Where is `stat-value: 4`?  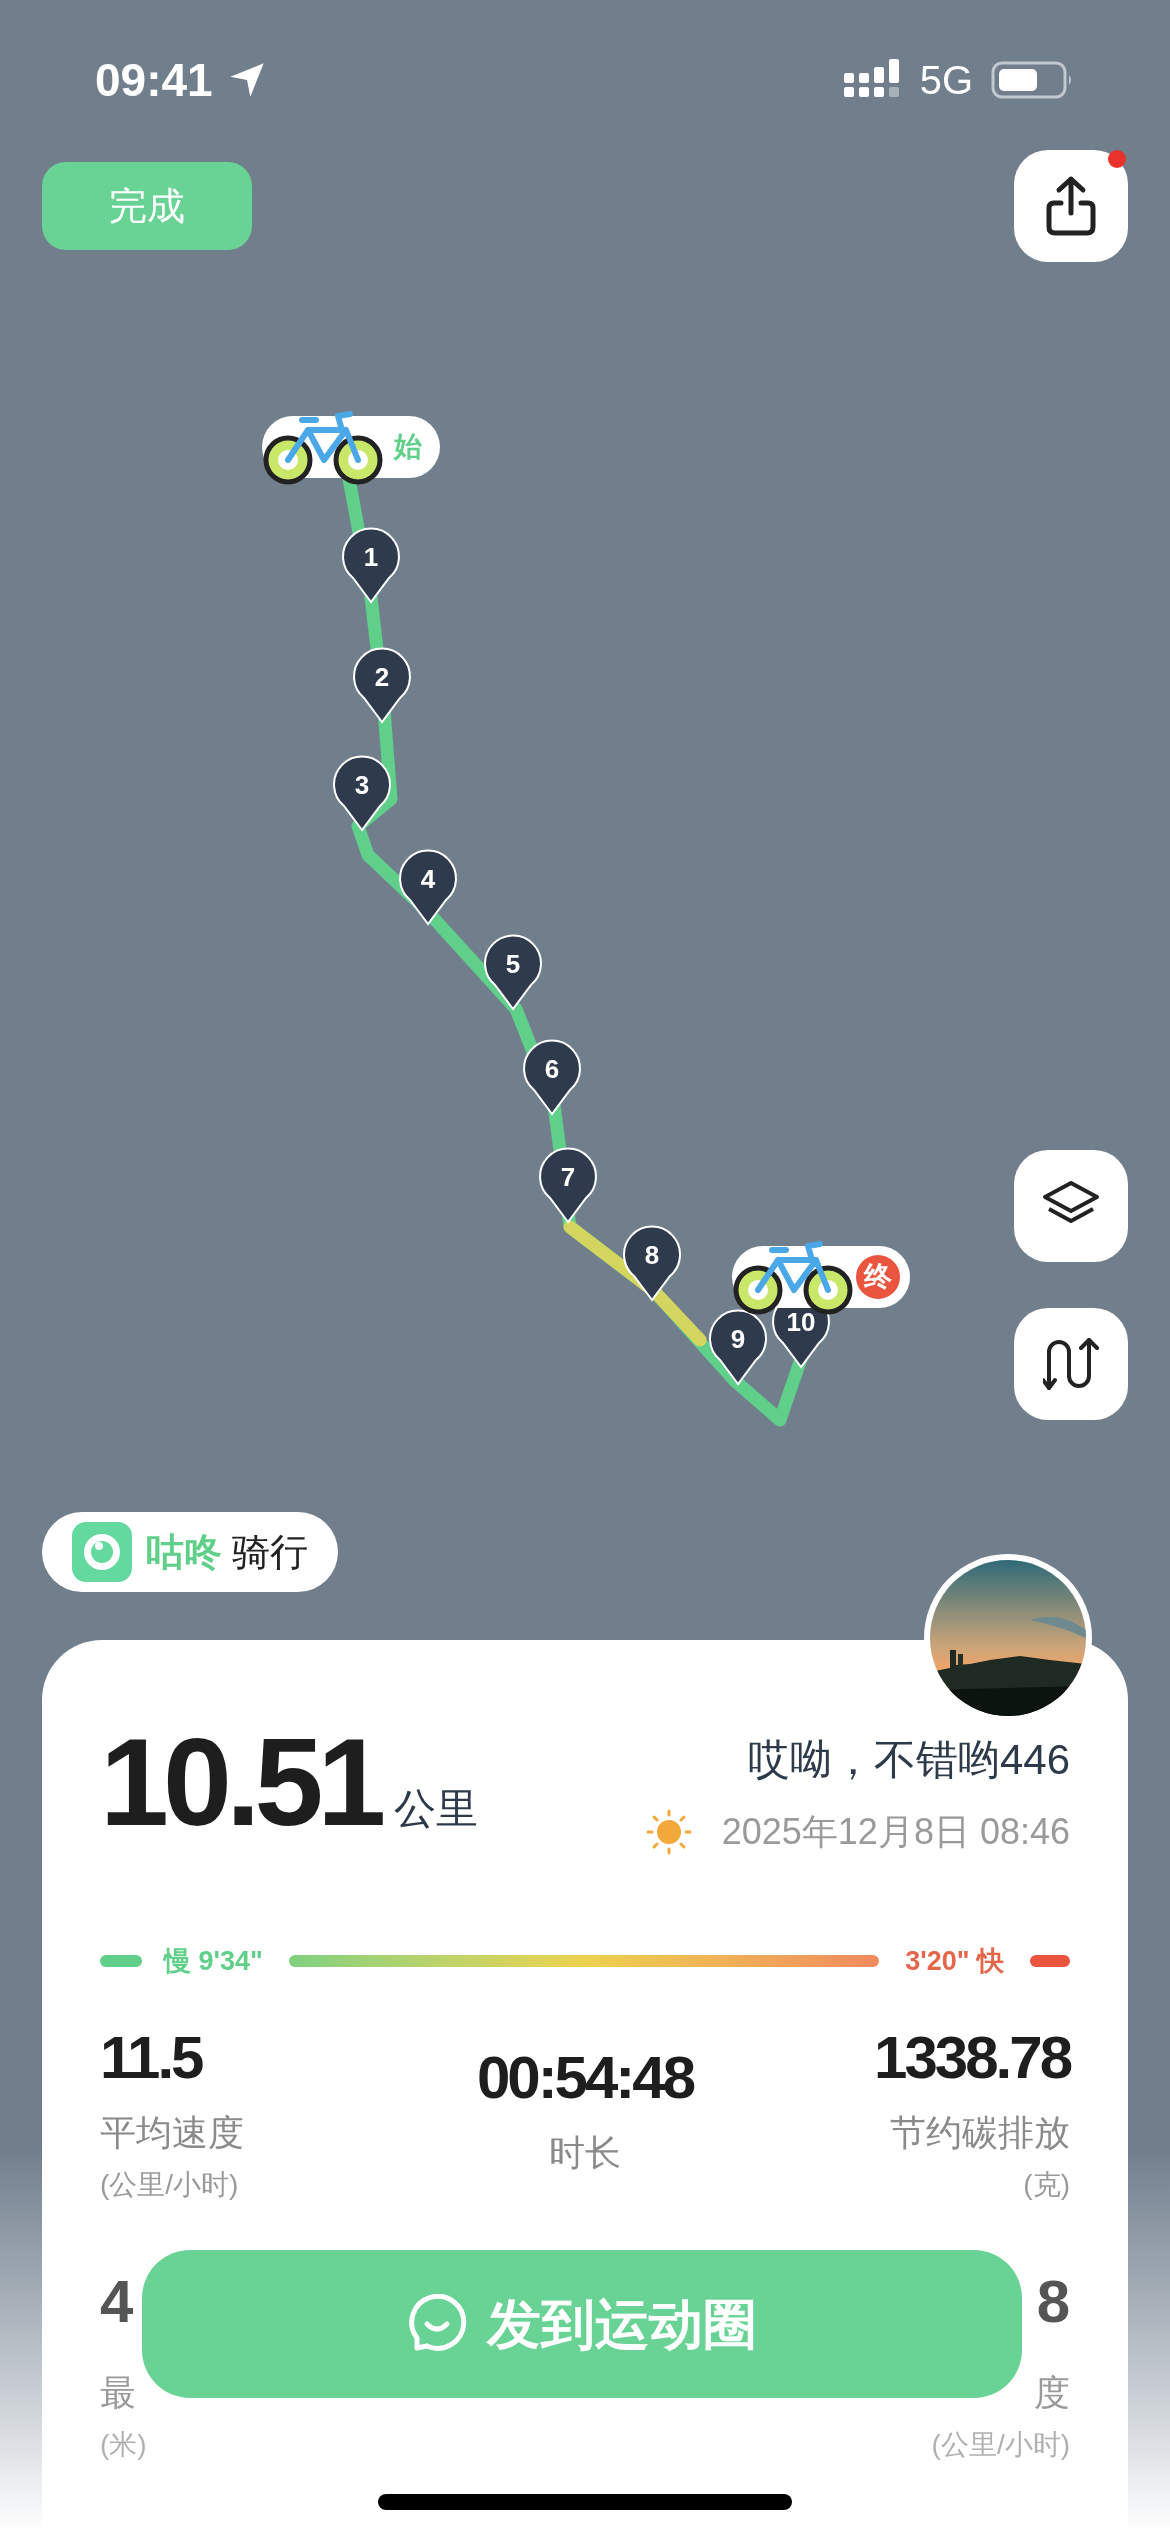
stat-value: 4 is located at coordinates (117, 2301).